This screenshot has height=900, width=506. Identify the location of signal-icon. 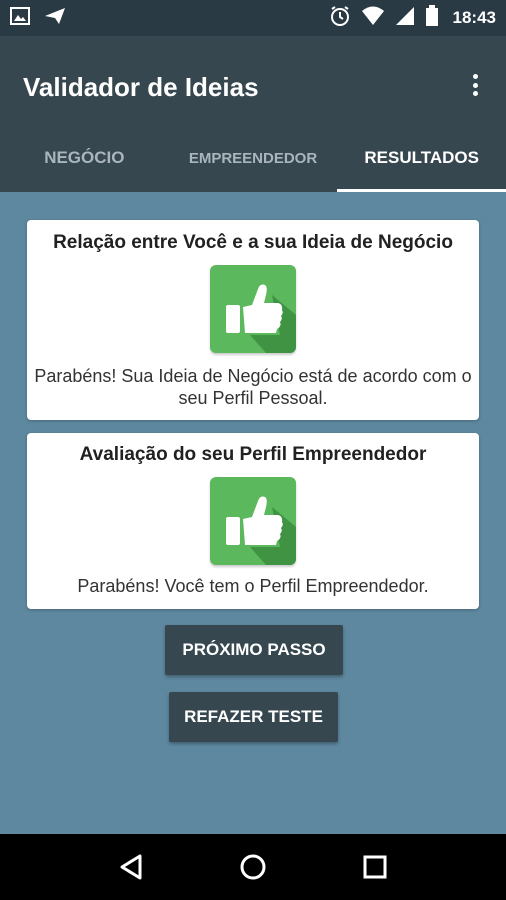
(405, 18).